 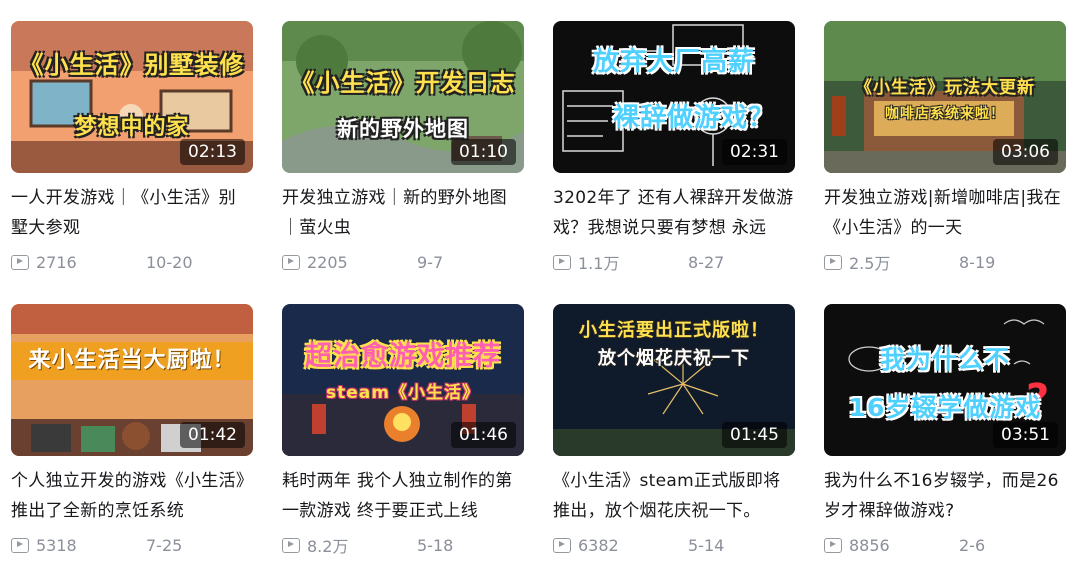 I want to click on publish-date: 2-6, so click(x=972, y=545).